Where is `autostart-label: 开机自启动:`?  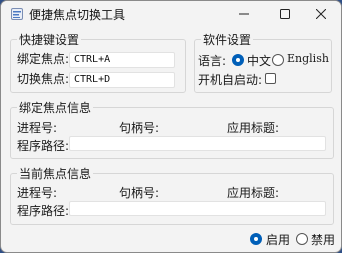 autostart-label: 开机自启动: is located at coordinates (230, 80).